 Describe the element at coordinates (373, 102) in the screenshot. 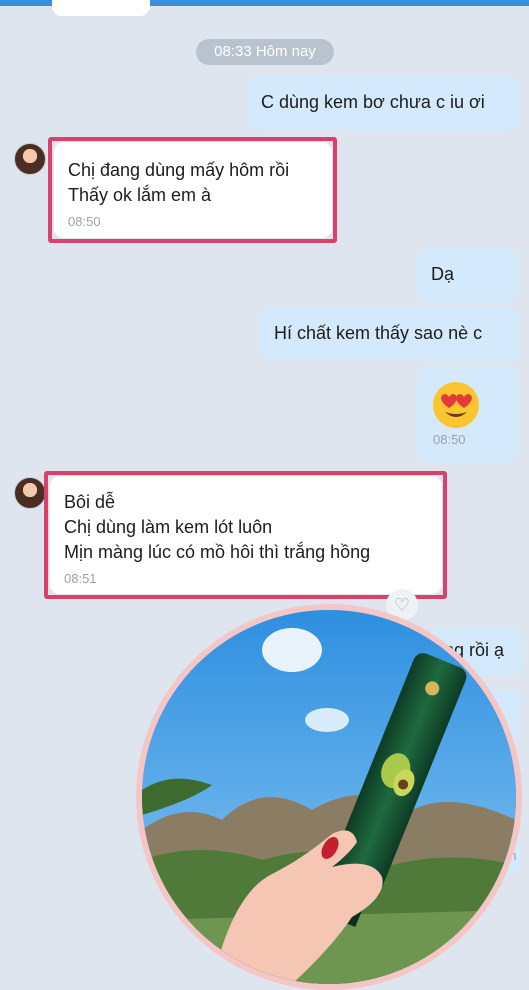

I see `message-text: C dùng kem bơ chưa c iu ơi` at that location.